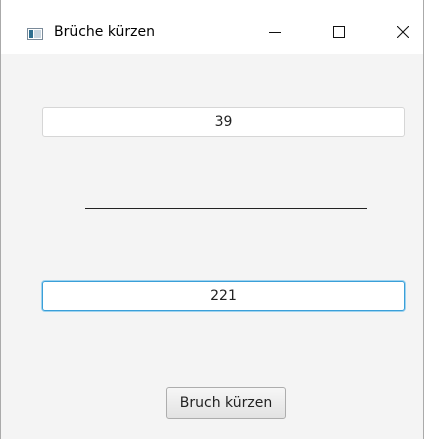 The height and width of the screenshot is (439, 424). What do you see at coordinates (226, 208) in the screenshot?
I see `fraction-line` at bounding box center [226, 208].